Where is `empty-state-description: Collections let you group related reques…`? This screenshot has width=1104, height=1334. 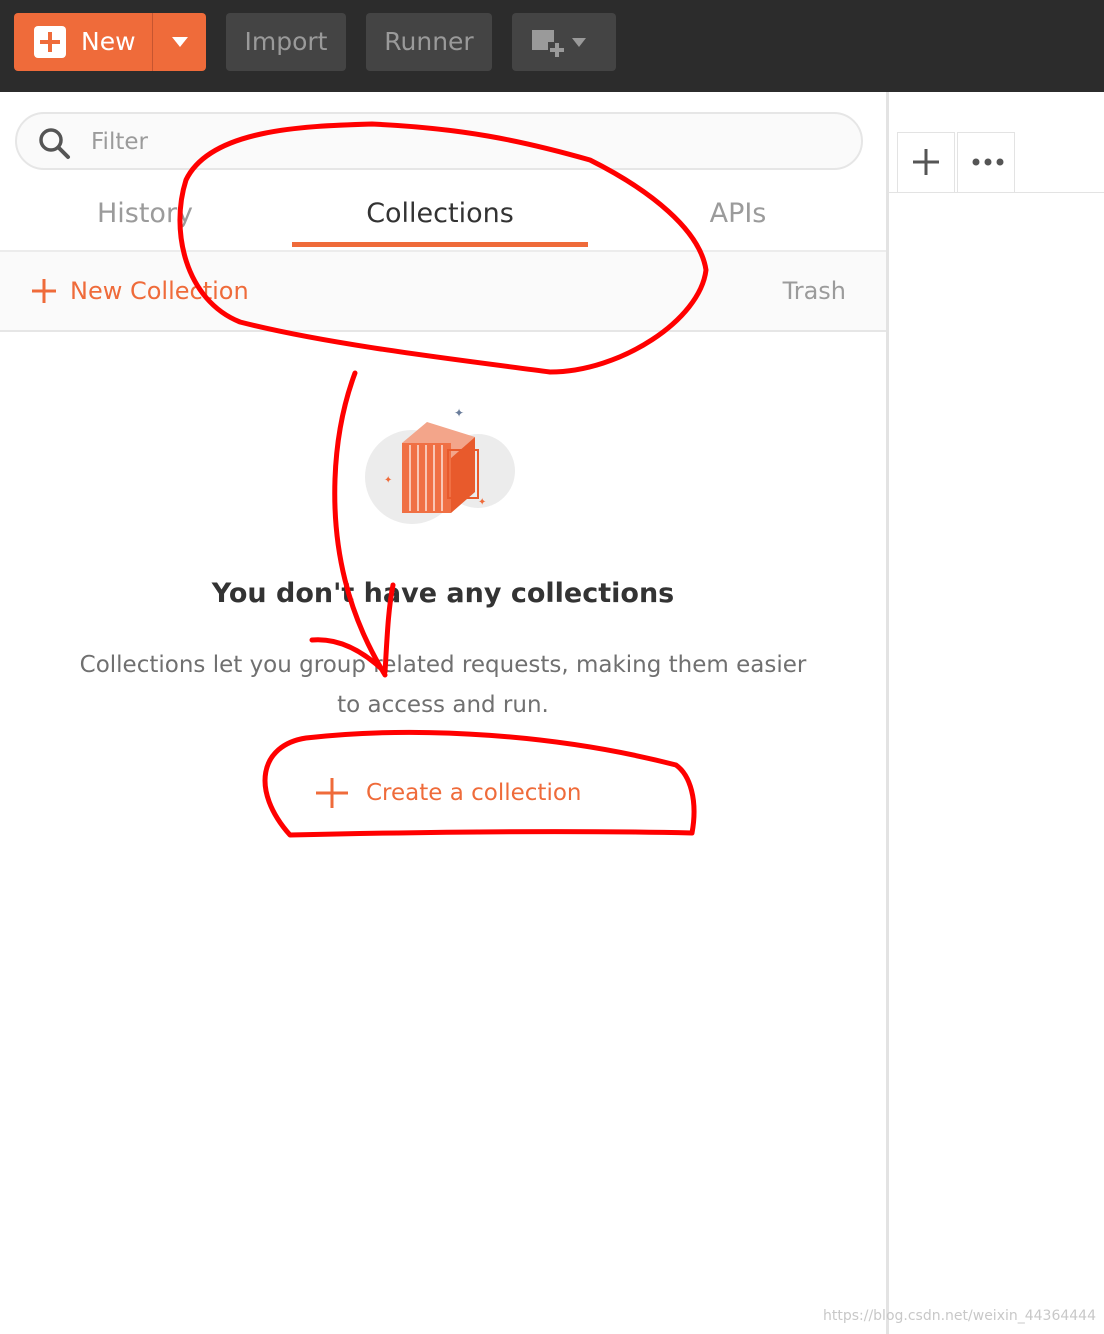
empty-state-description: Collections let you group related reques… is located at coordinates (443, 685).